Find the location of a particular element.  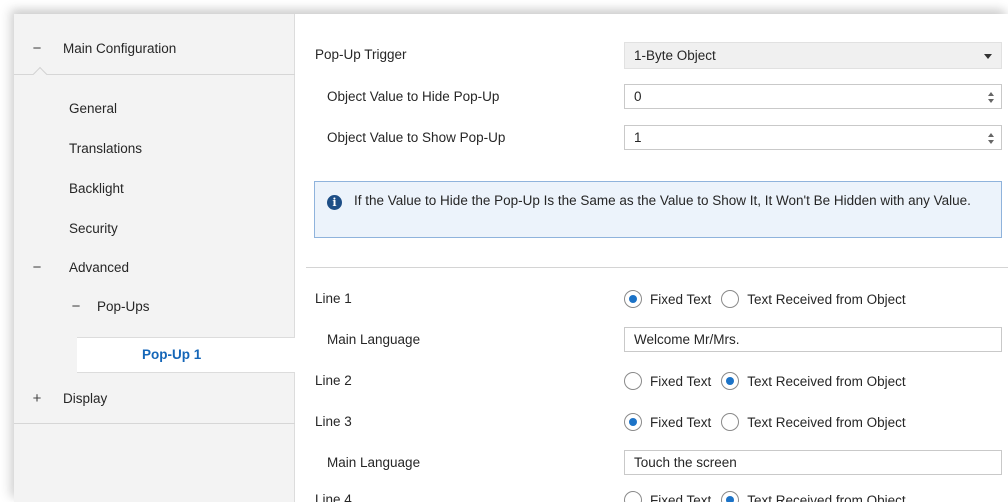

hide-value-spinbox: 0 is located at coordinates (813, 96).